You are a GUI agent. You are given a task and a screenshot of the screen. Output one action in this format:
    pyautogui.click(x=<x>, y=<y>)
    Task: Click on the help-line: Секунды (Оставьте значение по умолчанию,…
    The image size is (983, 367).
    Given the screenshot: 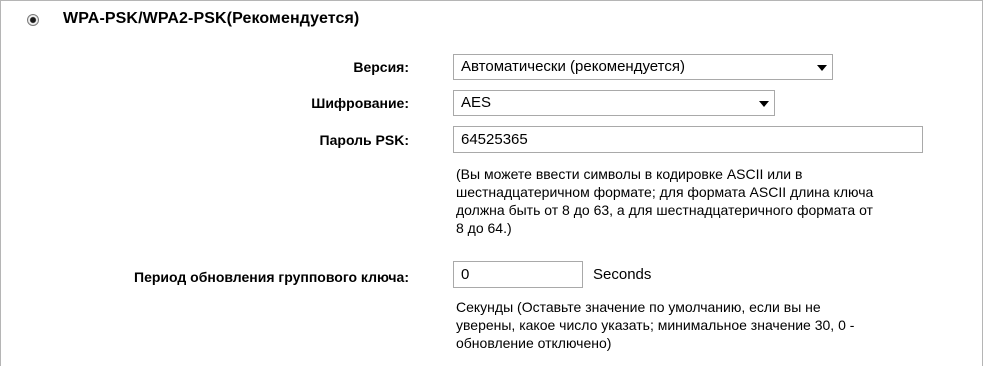 What is the action you would take?
    pyautogui.click(x=638, y=307)
    